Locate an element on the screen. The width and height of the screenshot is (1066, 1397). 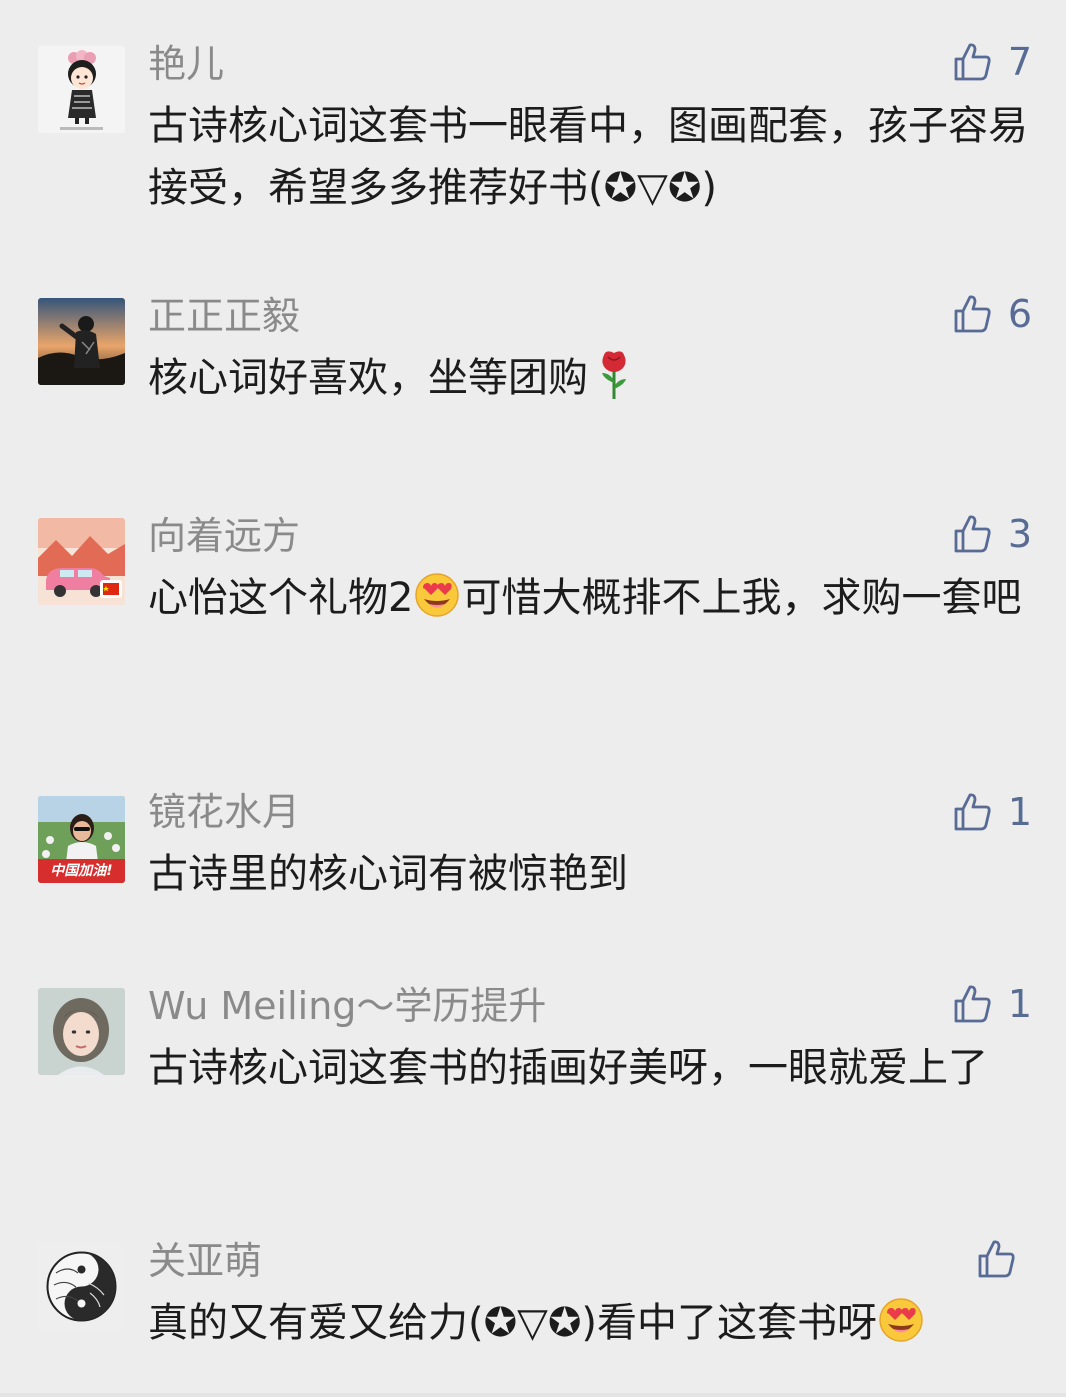
comment-text-part: 心怡这个礼物2 is located at coordinates (281, 598).